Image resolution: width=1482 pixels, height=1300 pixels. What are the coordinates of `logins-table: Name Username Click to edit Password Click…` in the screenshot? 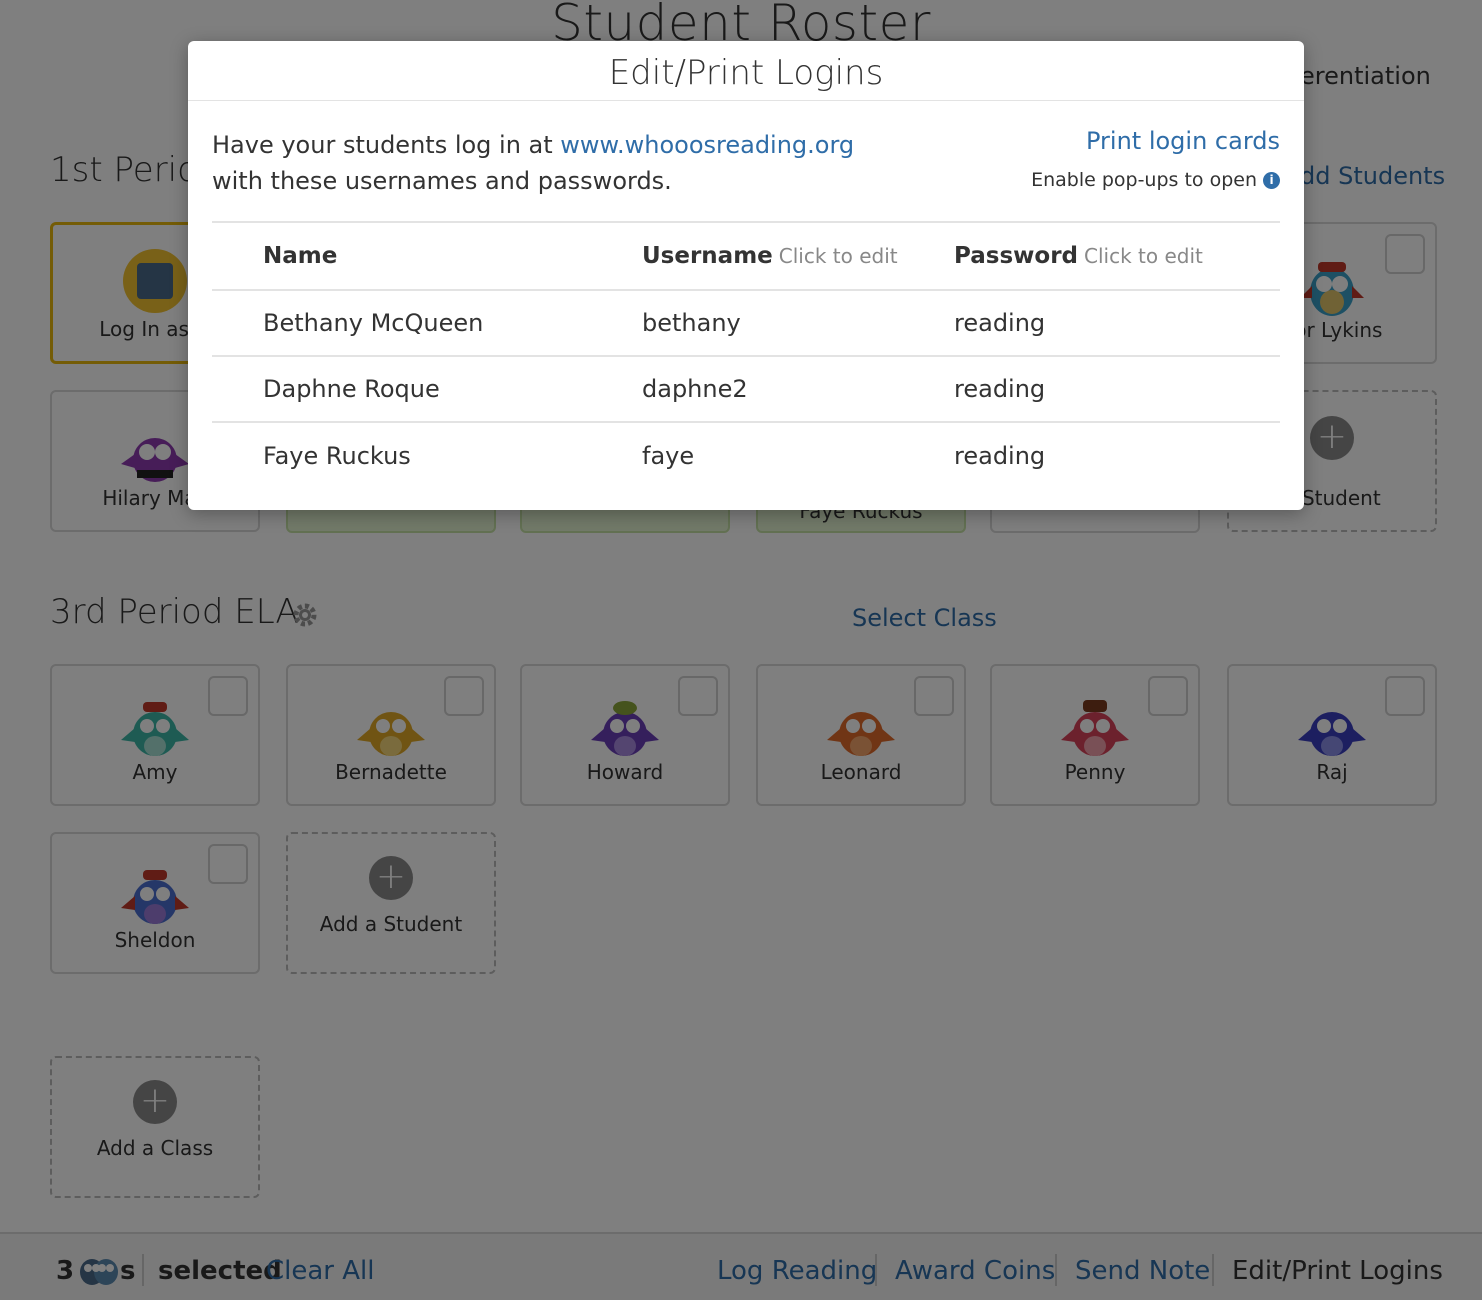 It's located at (746, 354).